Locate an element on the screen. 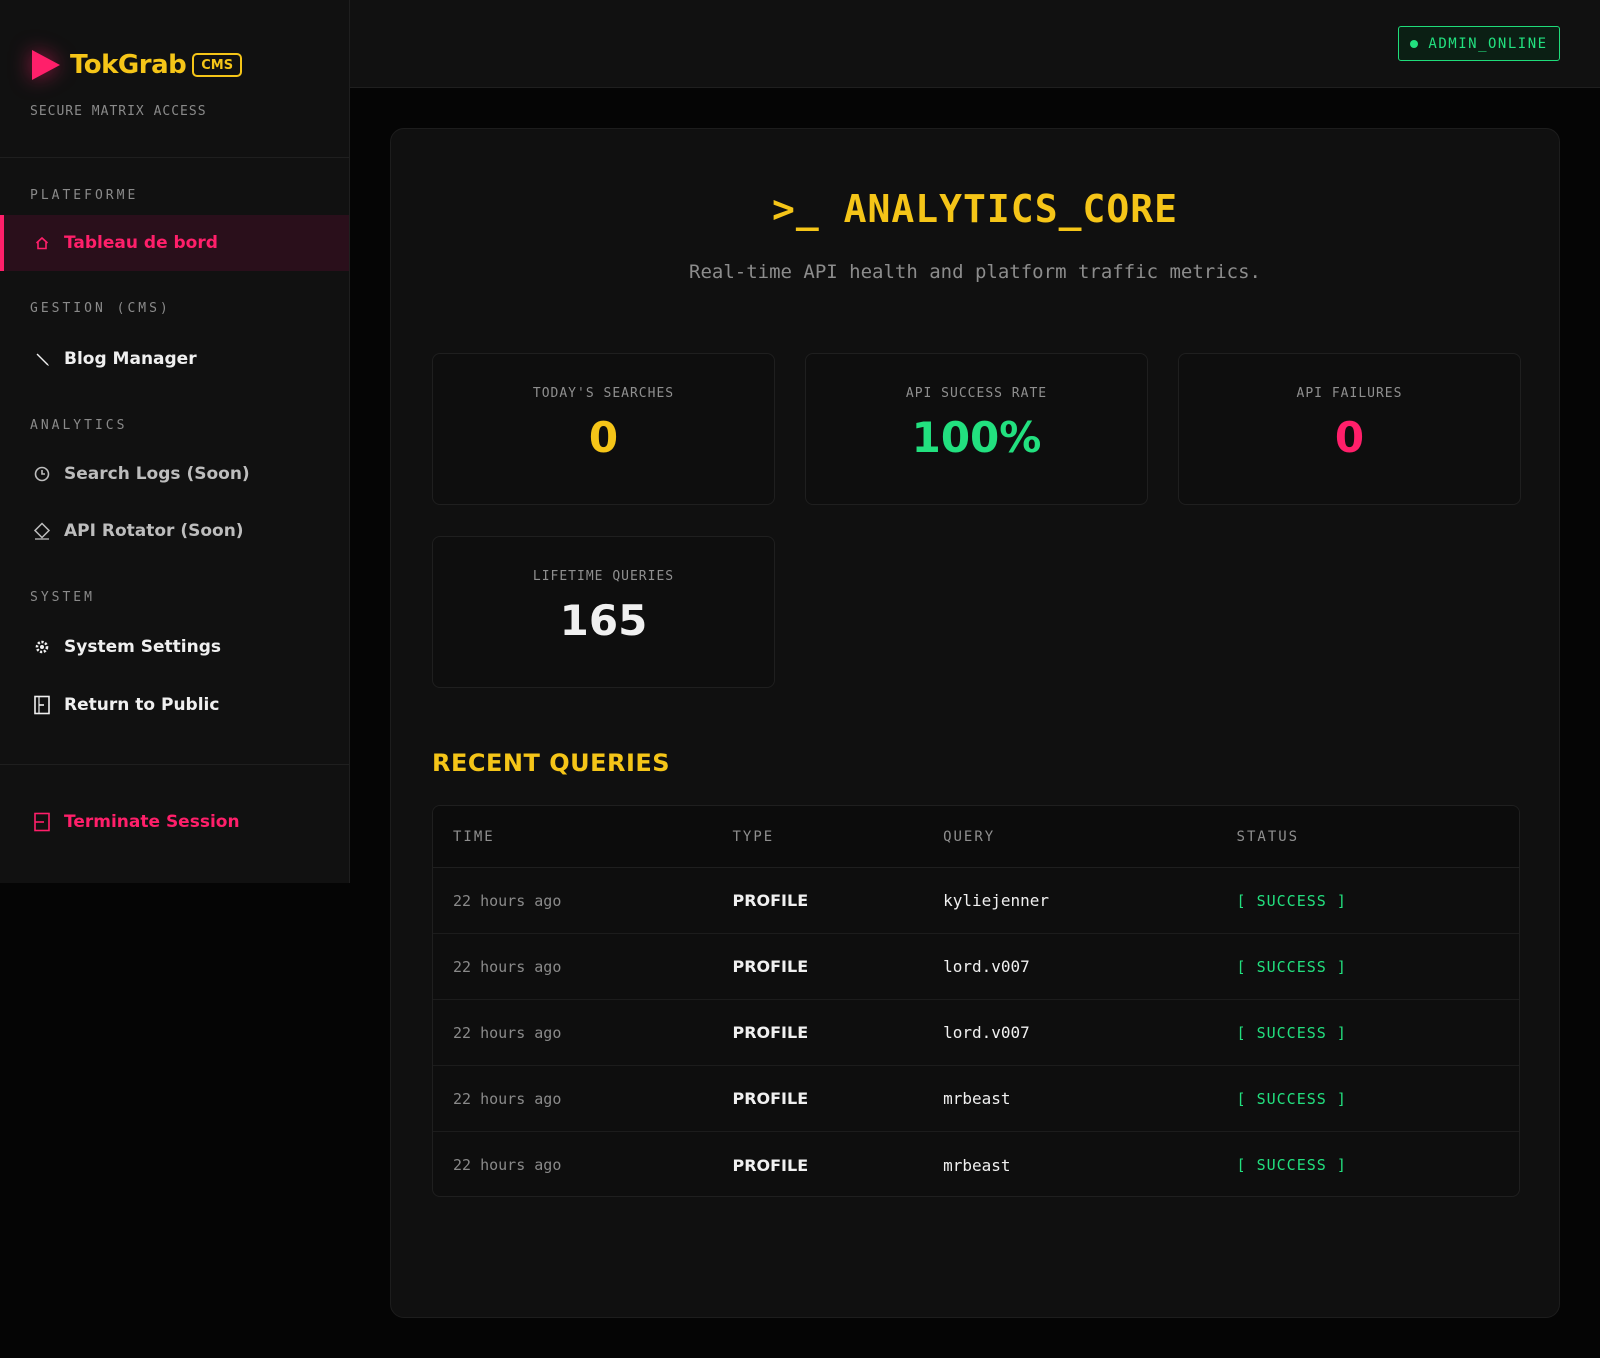 This screenshot has width=1600, height=1358. table-header: TIME TYPE QUERY STATUS is located at coordinates (976, 837).